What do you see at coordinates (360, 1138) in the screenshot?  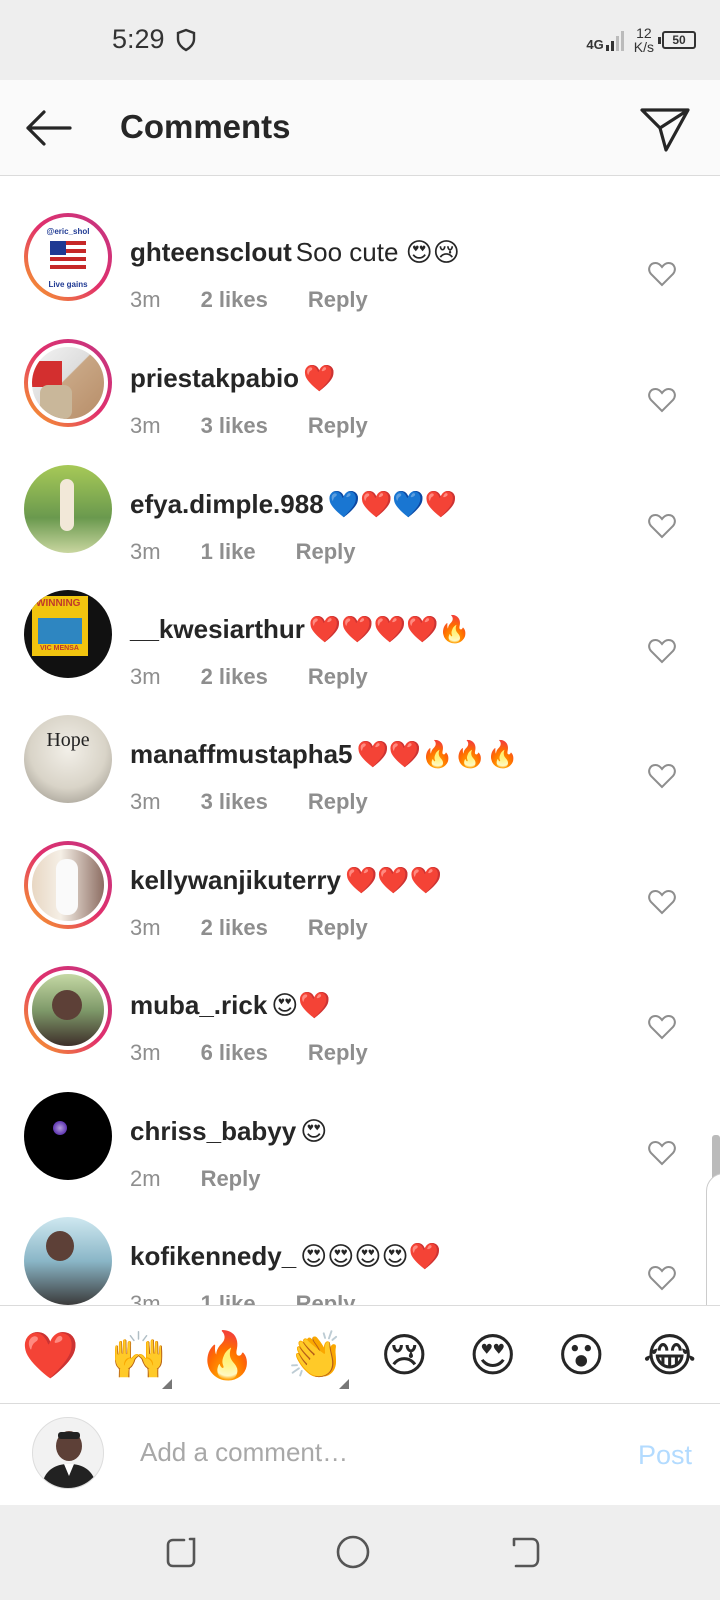 I see `comment-item: chriss_babyy 😍 2m Reply` at bounding box center [360, 1138].